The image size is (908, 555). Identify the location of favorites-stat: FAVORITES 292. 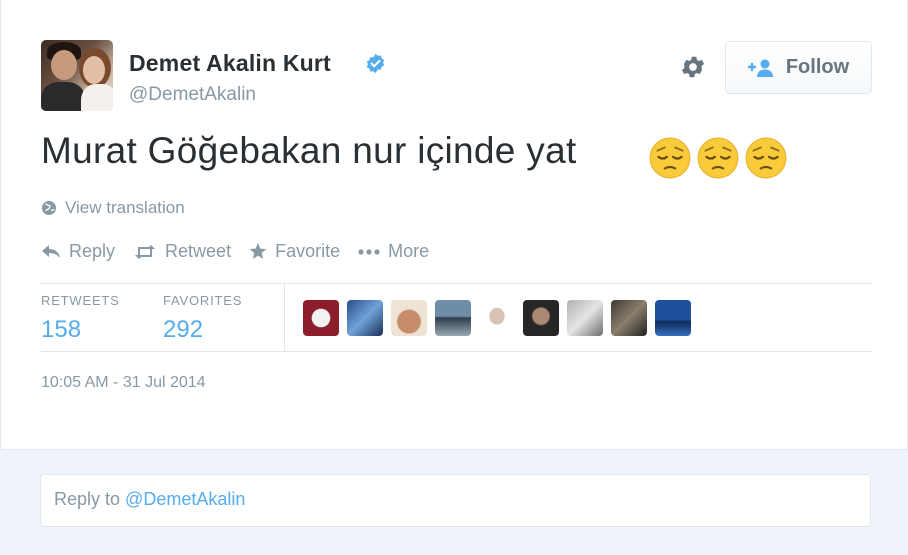
(202, 318).